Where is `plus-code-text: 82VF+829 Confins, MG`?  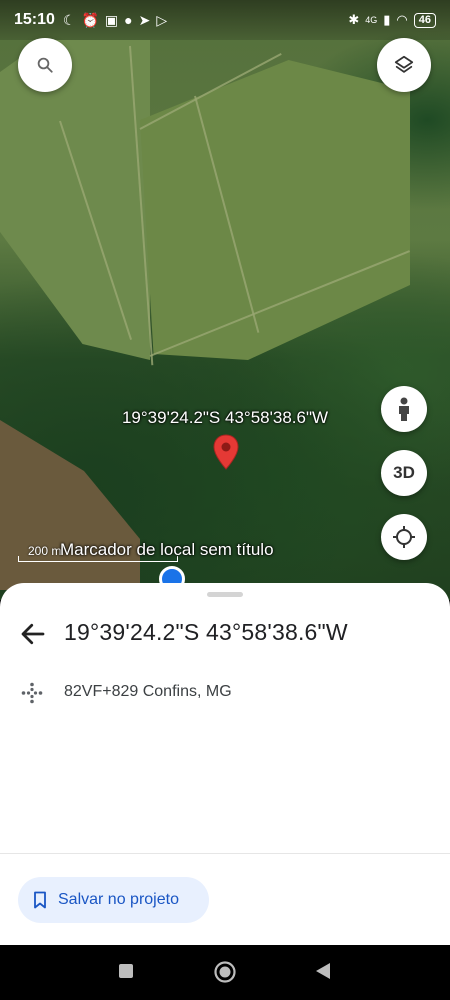
plus-code-text: 82VF+829 Confins, MG is located at coordinates (148, 691).